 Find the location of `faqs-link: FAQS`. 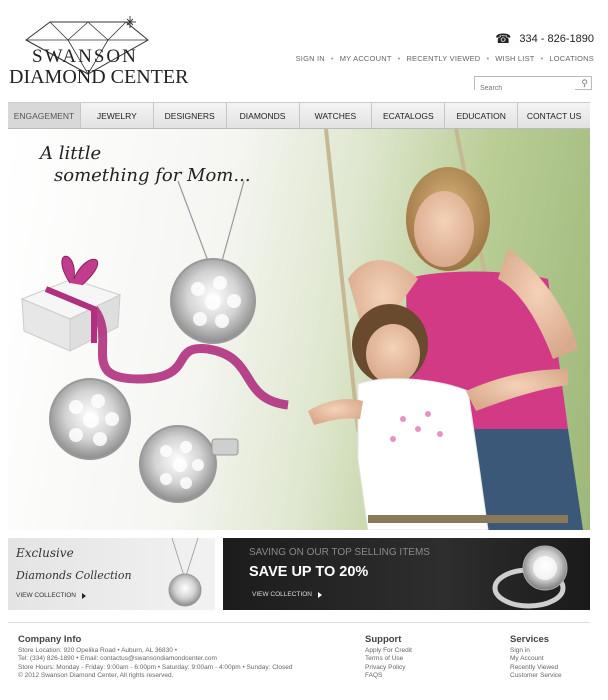

faqs-link: FAQS is located at coordinates (388, 676).